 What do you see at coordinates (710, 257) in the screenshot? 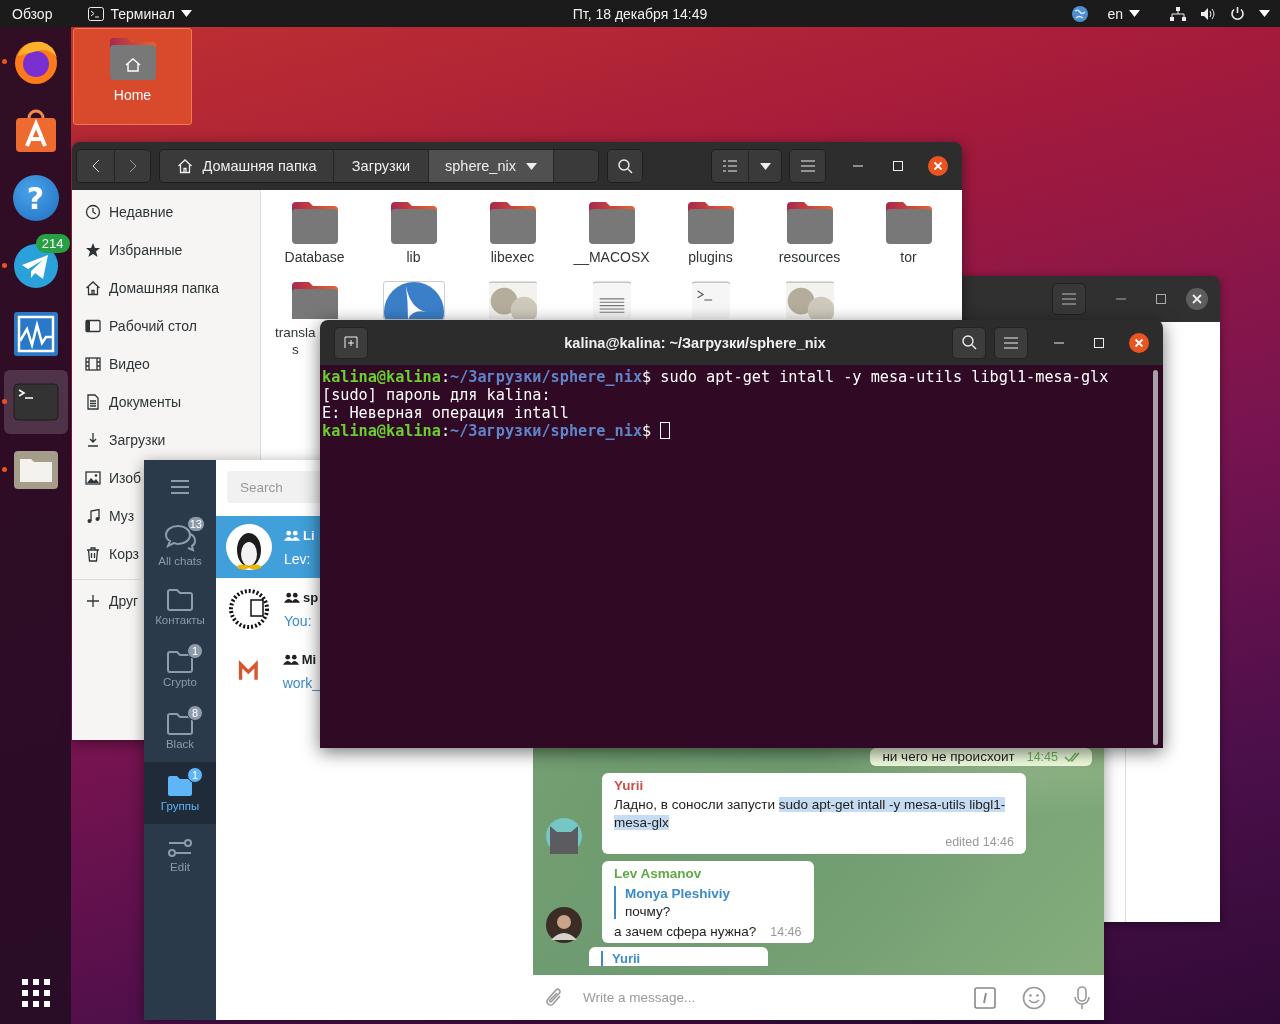
I see `file-name: plugins` at bounding box center [710, 257].